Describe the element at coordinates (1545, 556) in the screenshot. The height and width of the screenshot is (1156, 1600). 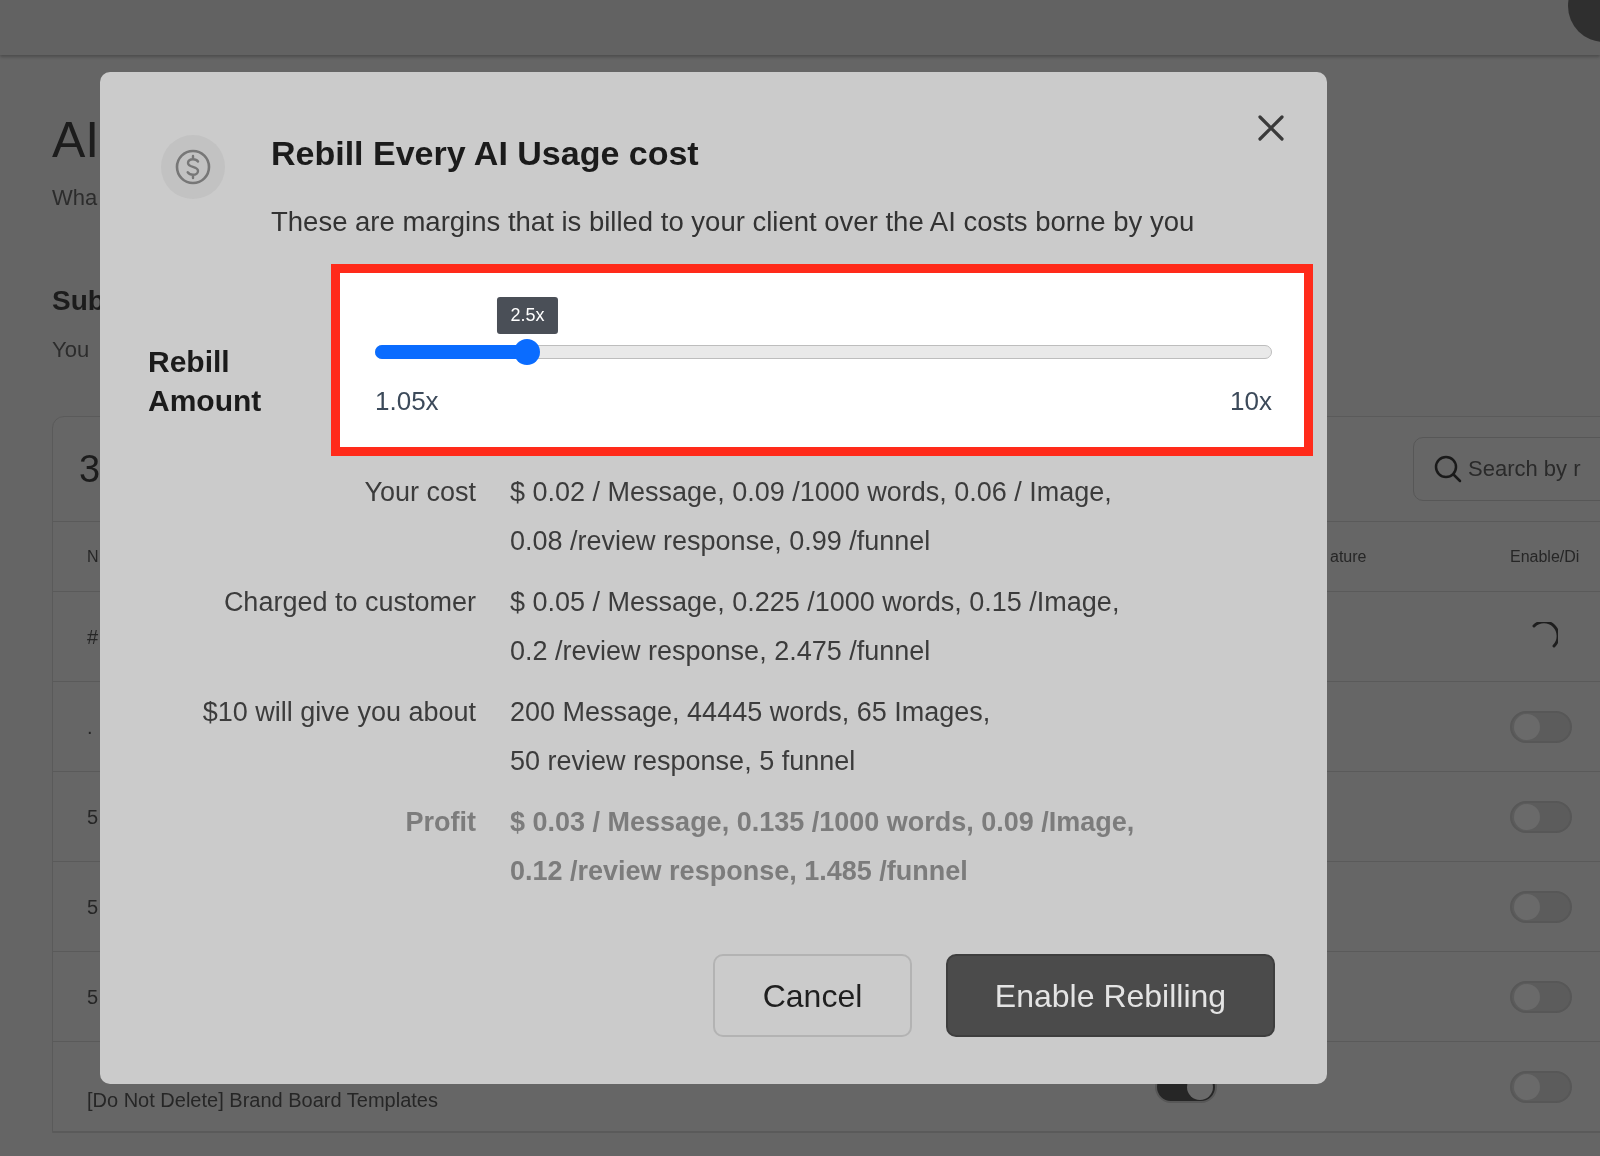
I see `column-header: Enable/Di` at that location.